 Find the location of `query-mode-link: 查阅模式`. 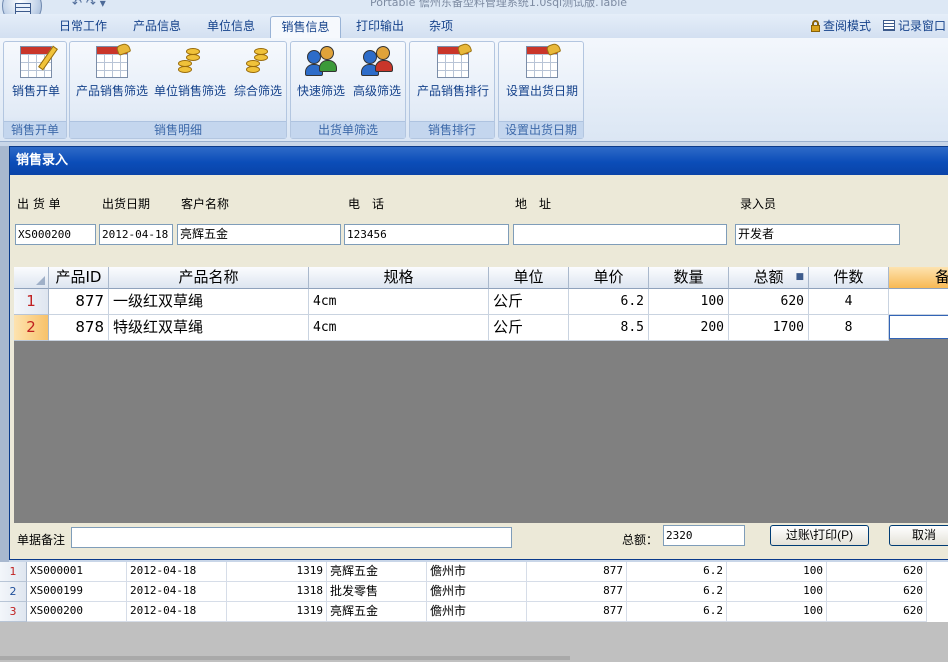

query-mode-link: 查阅模式 is located at coordinates (840, 25).